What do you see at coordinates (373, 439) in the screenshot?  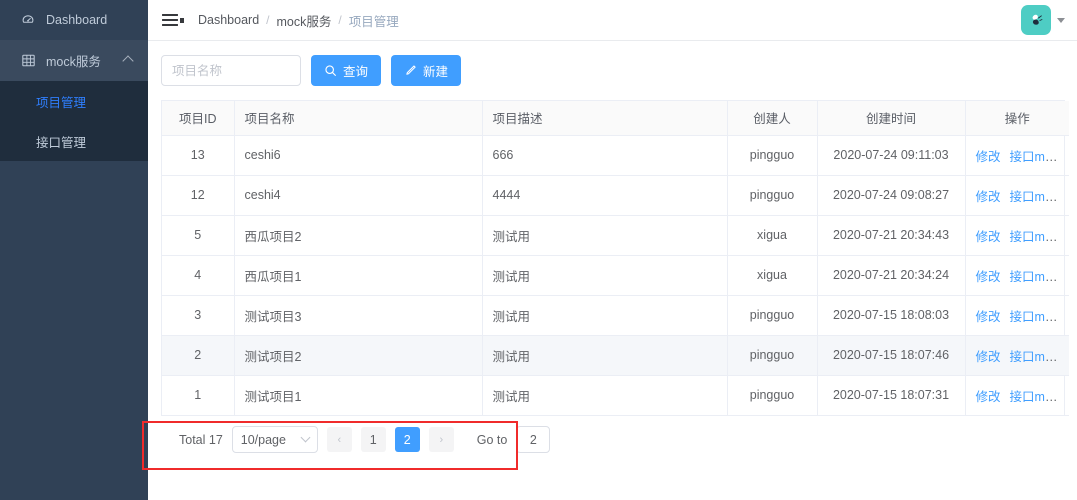 I see `pagination-page-1: 1` at bounding box center [373, 439].